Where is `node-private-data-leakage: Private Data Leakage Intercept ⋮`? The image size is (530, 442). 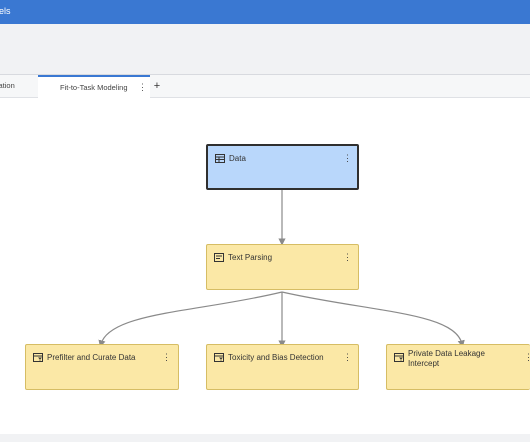
node-private-data-leakage: Private Data Leakage Intercept ⋮ is located at coordinates (458, 367).